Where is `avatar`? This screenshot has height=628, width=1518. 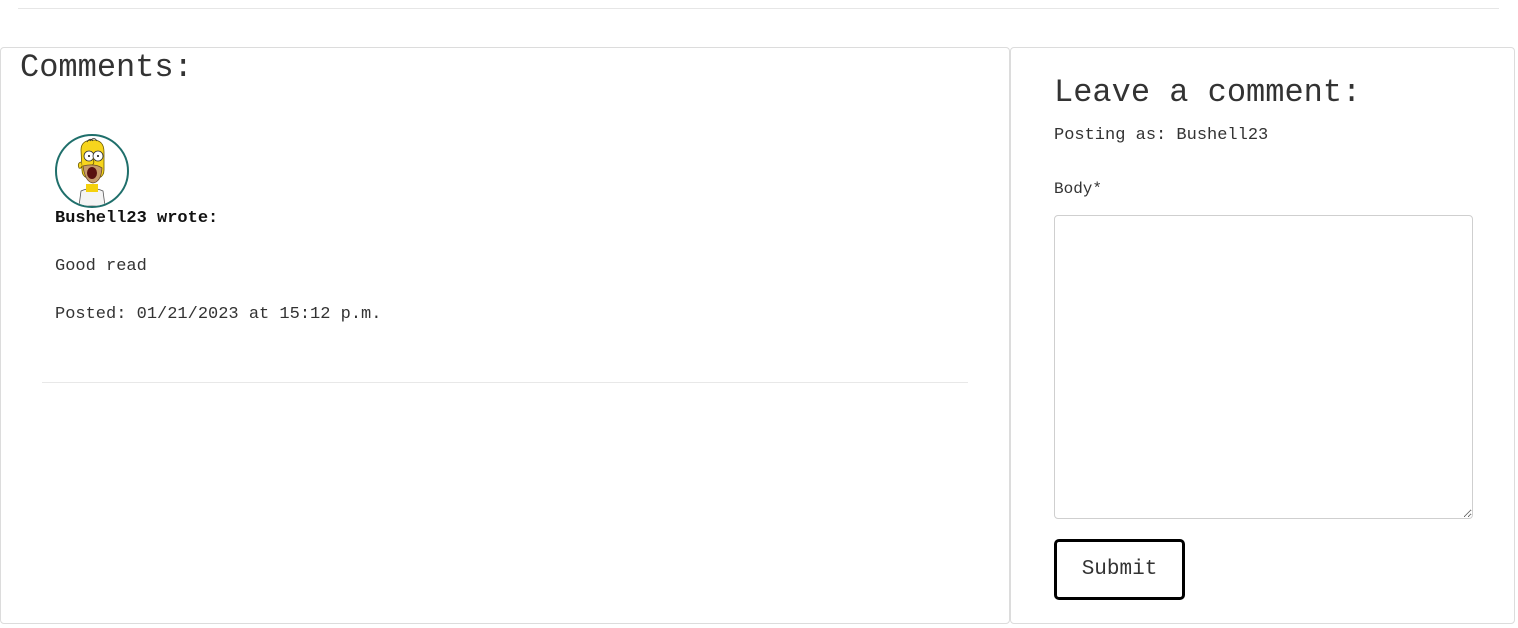
avatar is located at coordinates (92, 171).